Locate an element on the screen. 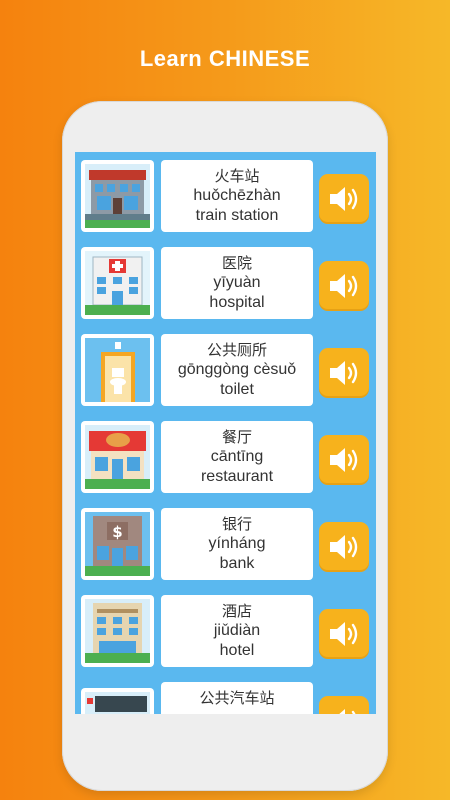 This screenshot has width=450, height=800. word-pinyin: jiǔdiàn is located at coordinates (237, 630).